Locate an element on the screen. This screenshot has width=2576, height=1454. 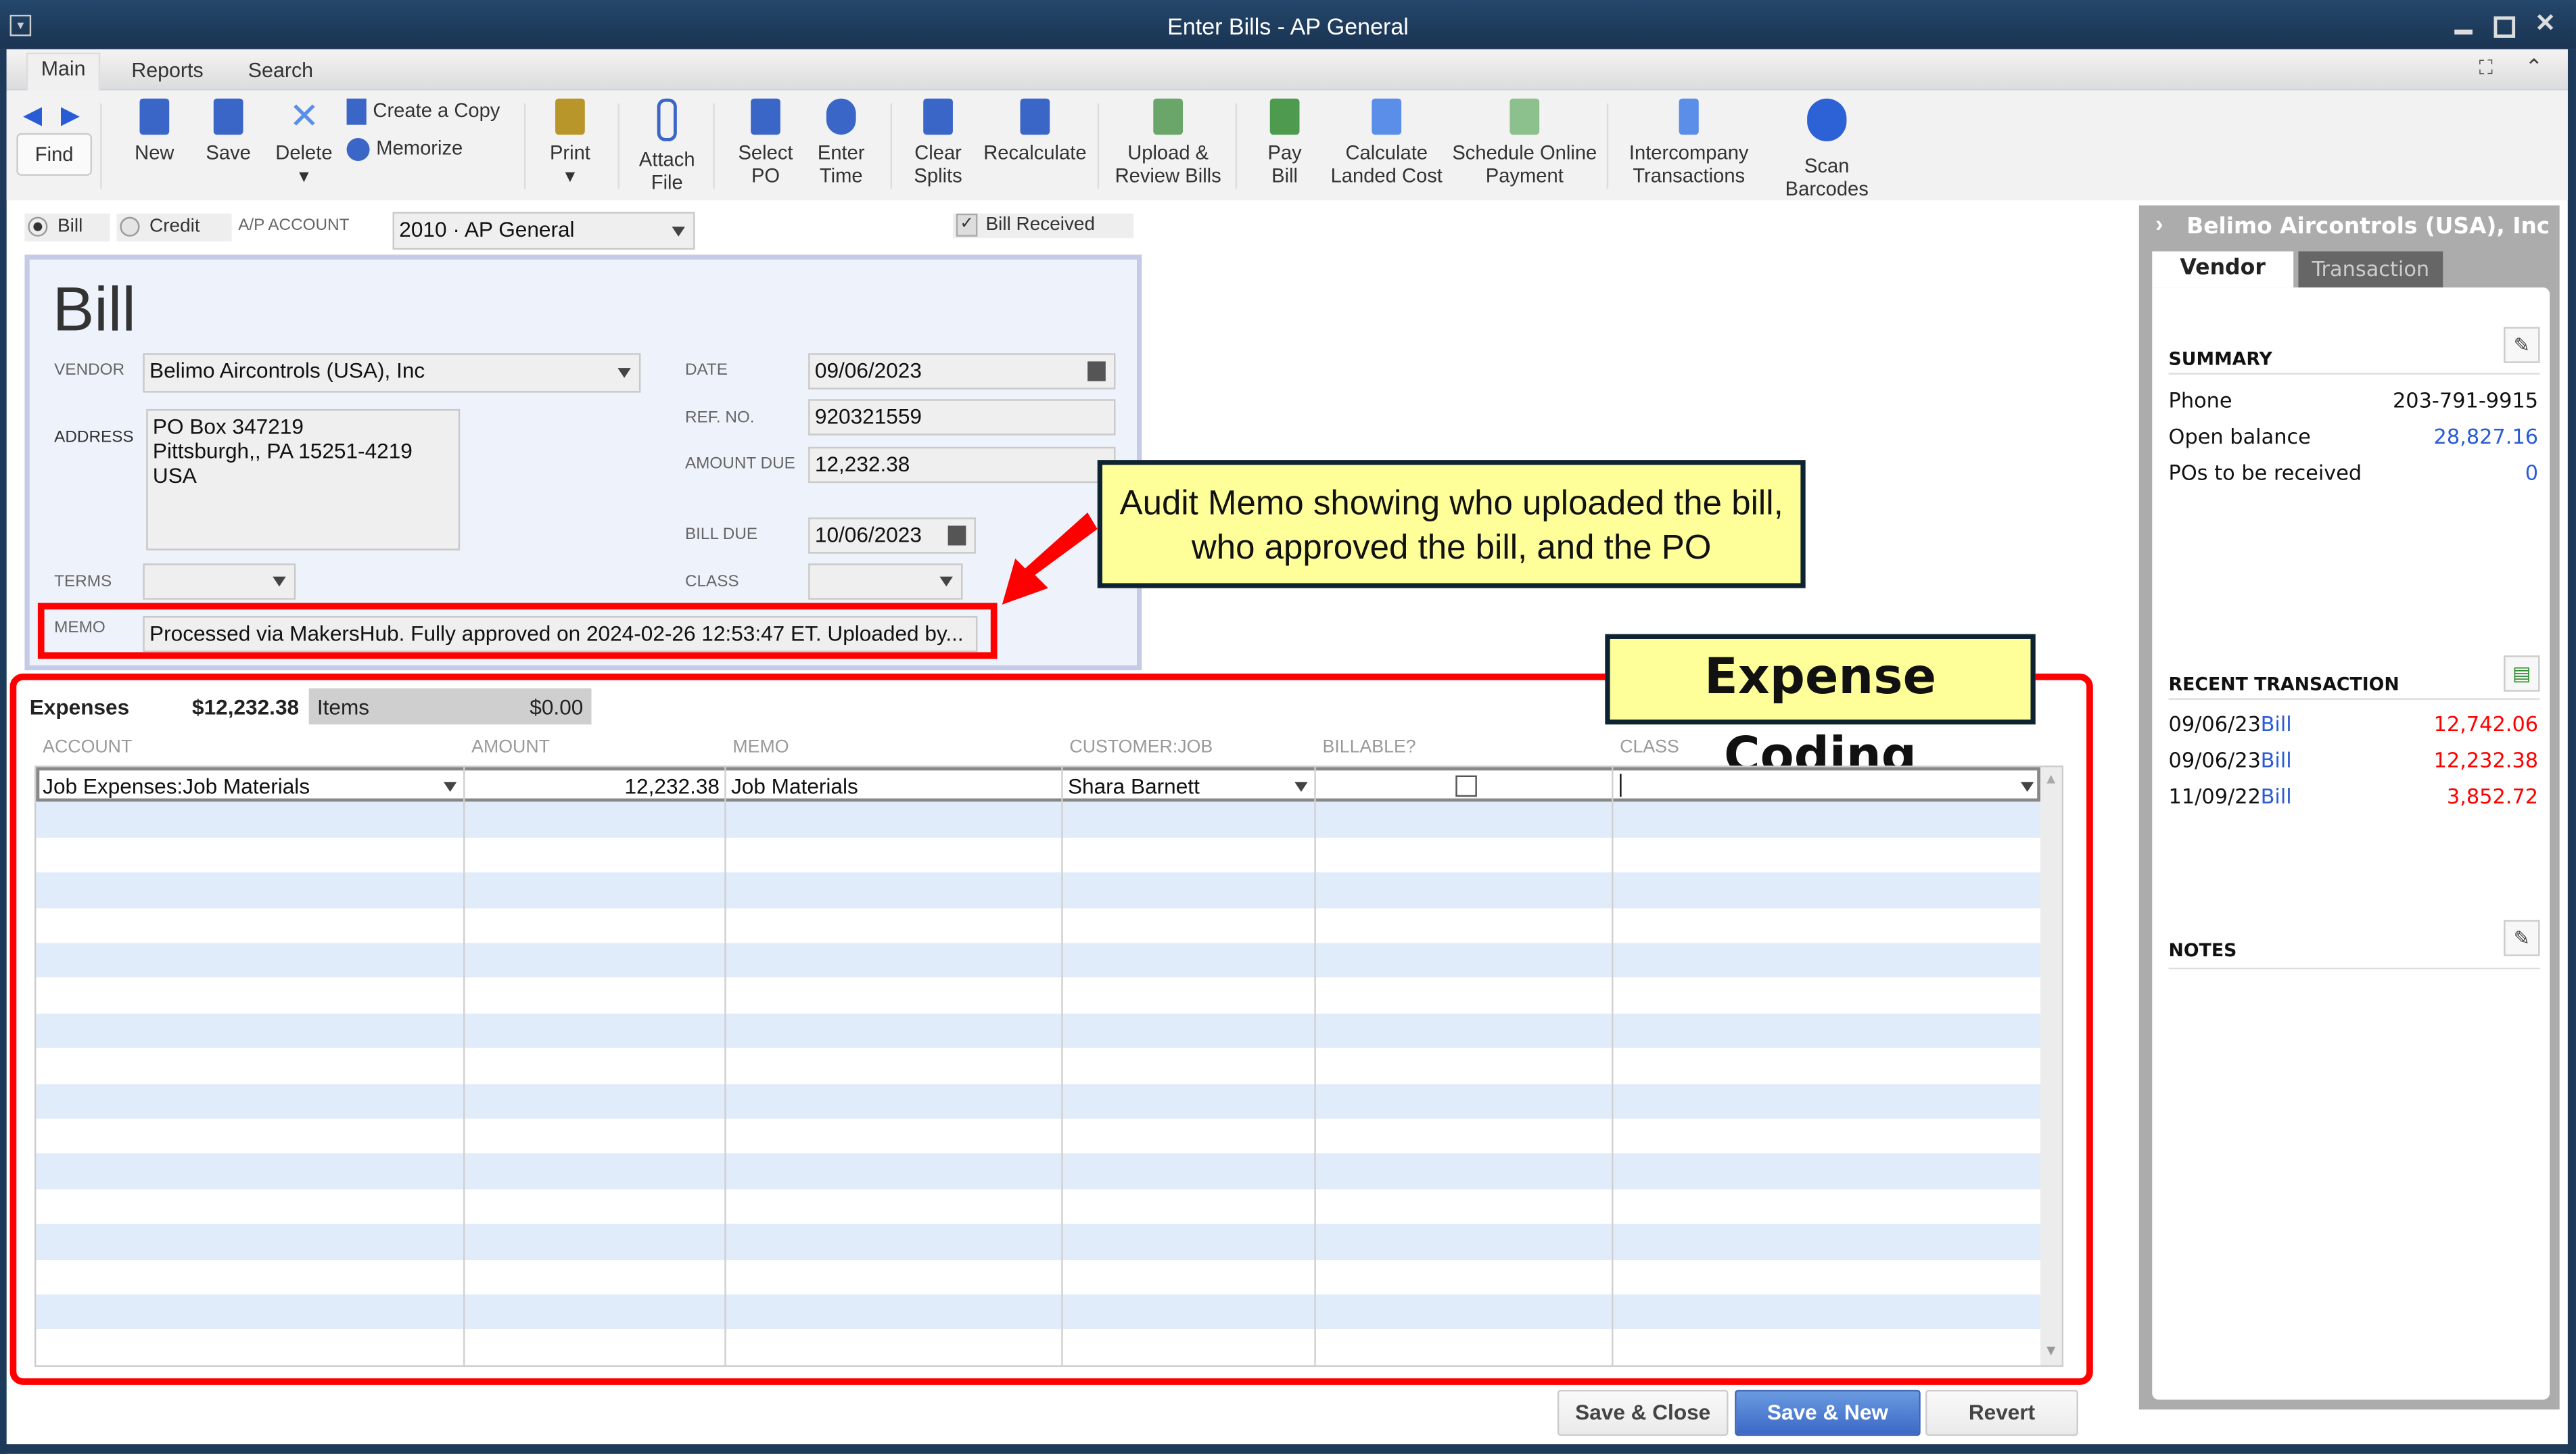
intercompany-transactions-button: Intercompany Transactions is located at coordinates (1688, 142).